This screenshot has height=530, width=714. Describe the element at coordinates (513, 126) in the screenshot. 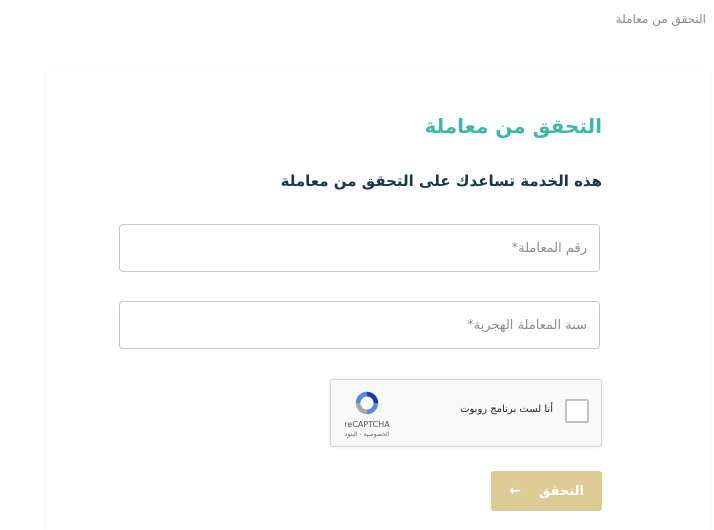

I see `page-title: التحقق من معاملة` at that location.